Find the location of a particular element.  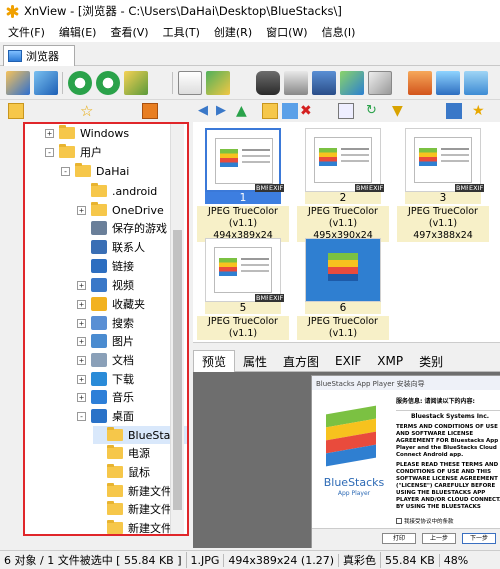

tree-item: + OneDrive is located at coordinates (120, 210).